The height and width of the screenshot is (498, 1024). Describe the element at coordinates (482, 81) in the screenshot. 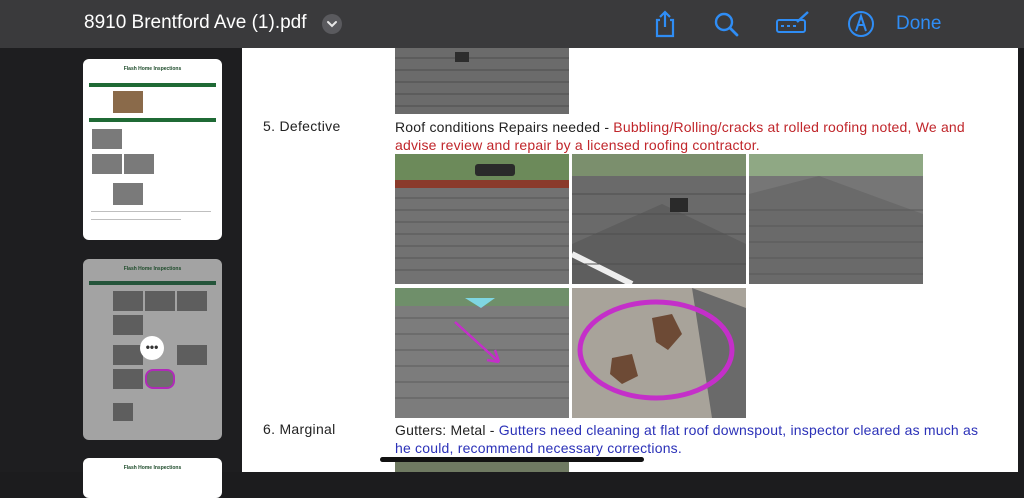

I see `roof-photo-top` at that location.